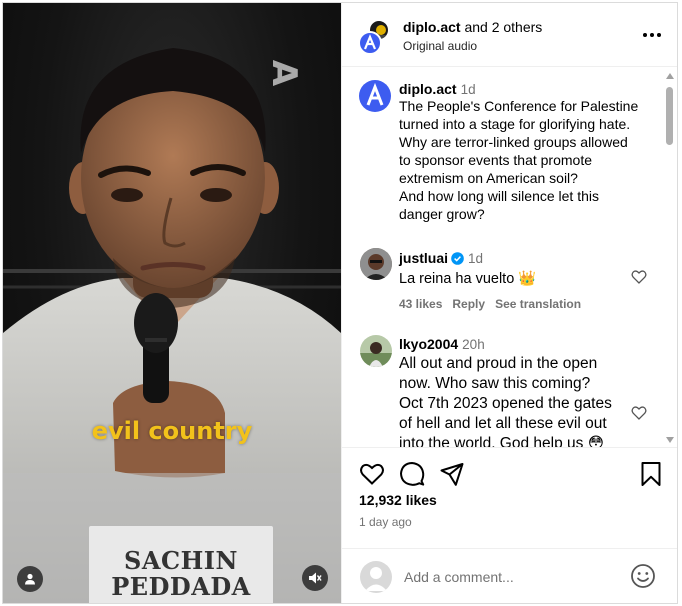 This screenshot has width=682, height=606. Describe the element at coordinates (538, 304) in the screenshot. I see `see-translation-link: See translation` at that location.